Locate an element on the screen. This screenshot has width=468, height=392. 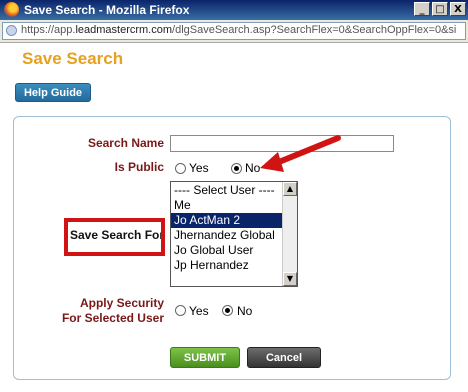
is-public-yes-radio is located at coordinates (180, 168).